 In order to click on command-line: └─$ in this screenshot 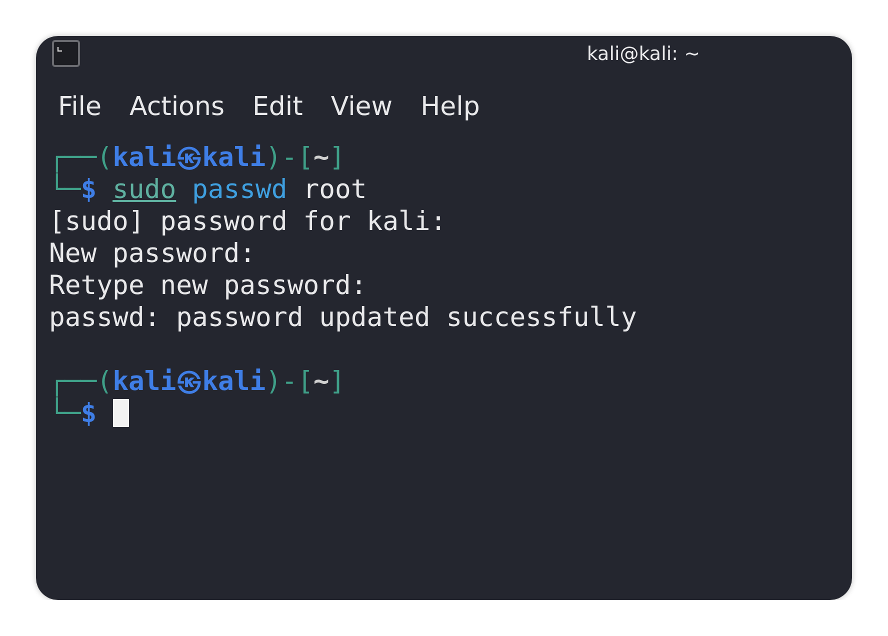, I will do `click(73, 413)`.